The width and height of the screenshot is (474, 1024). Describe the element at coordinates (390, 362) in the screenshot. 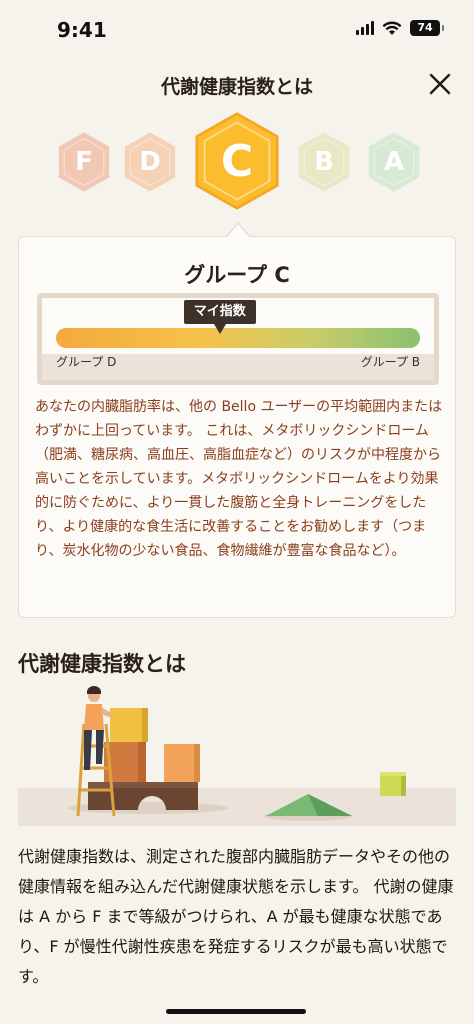

I see `meter-right-label: グループ B` at that location.